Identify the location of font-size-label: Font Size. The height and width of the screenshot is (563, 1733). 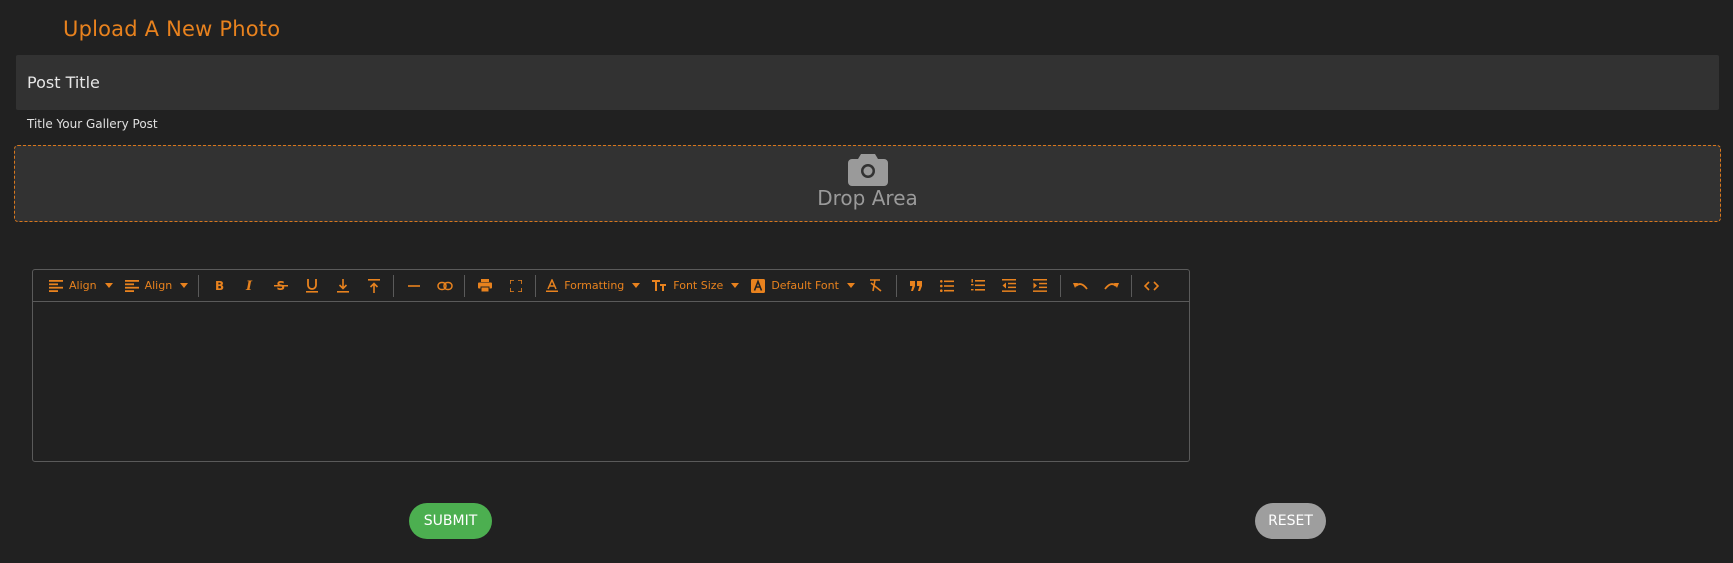
(698, 285).